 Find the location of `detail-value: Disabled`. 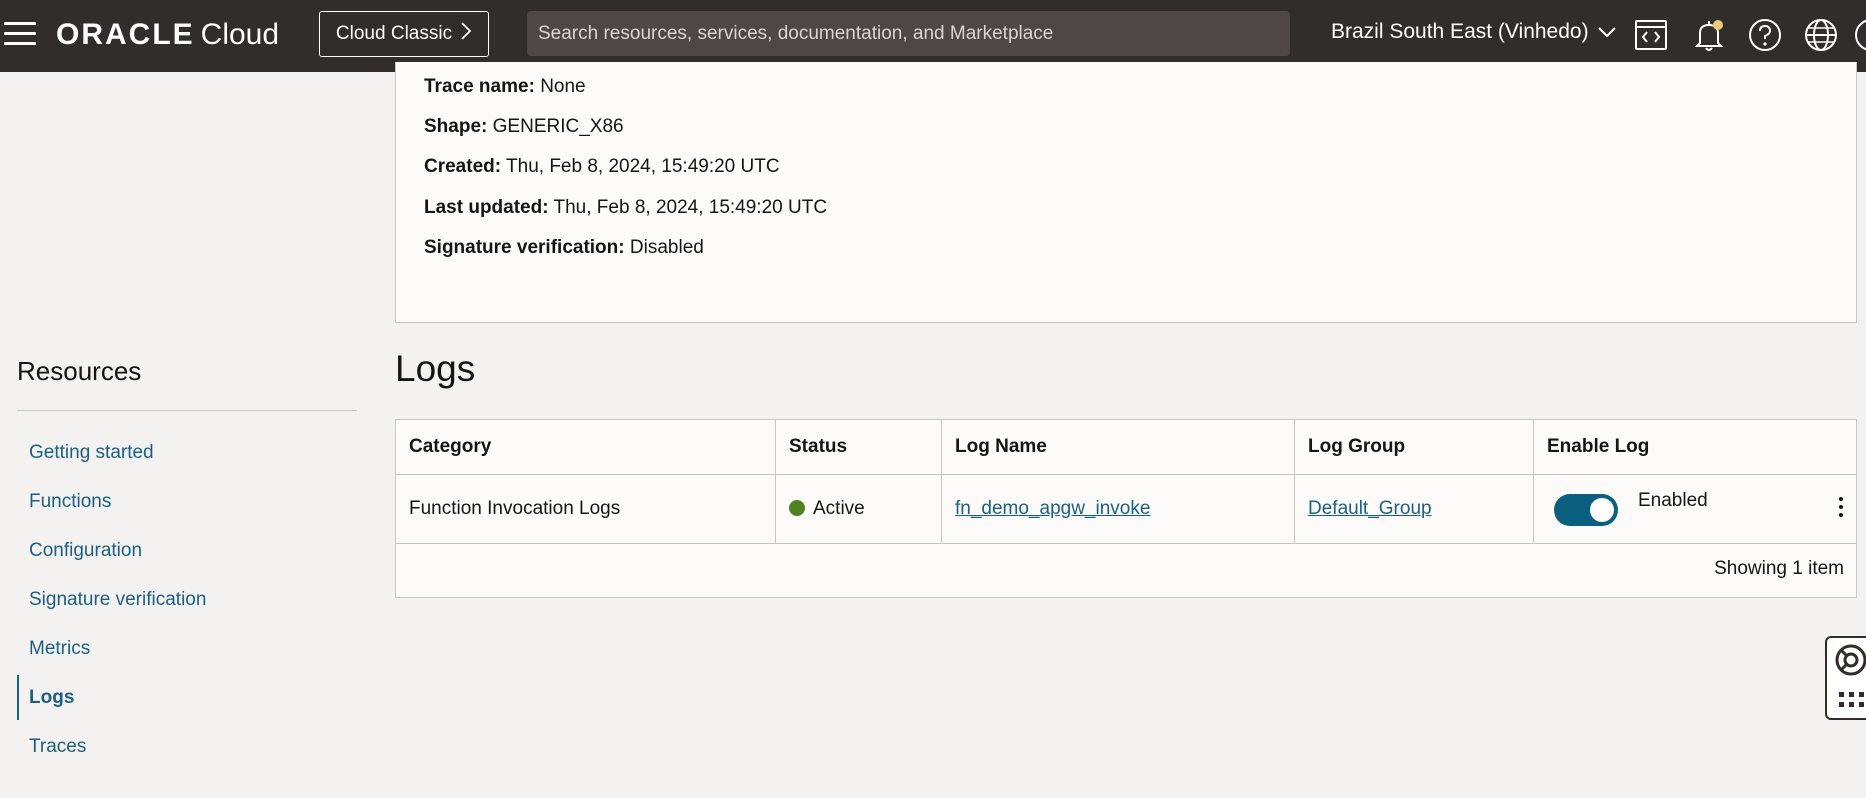

detail-value: Disabled is located at coordinates (666, 247).